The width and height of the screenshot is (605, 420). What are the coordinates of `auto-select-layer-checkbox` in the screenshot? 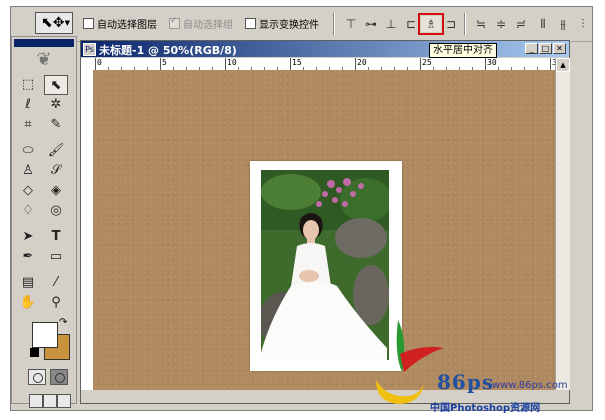 It's located at (88, 23).